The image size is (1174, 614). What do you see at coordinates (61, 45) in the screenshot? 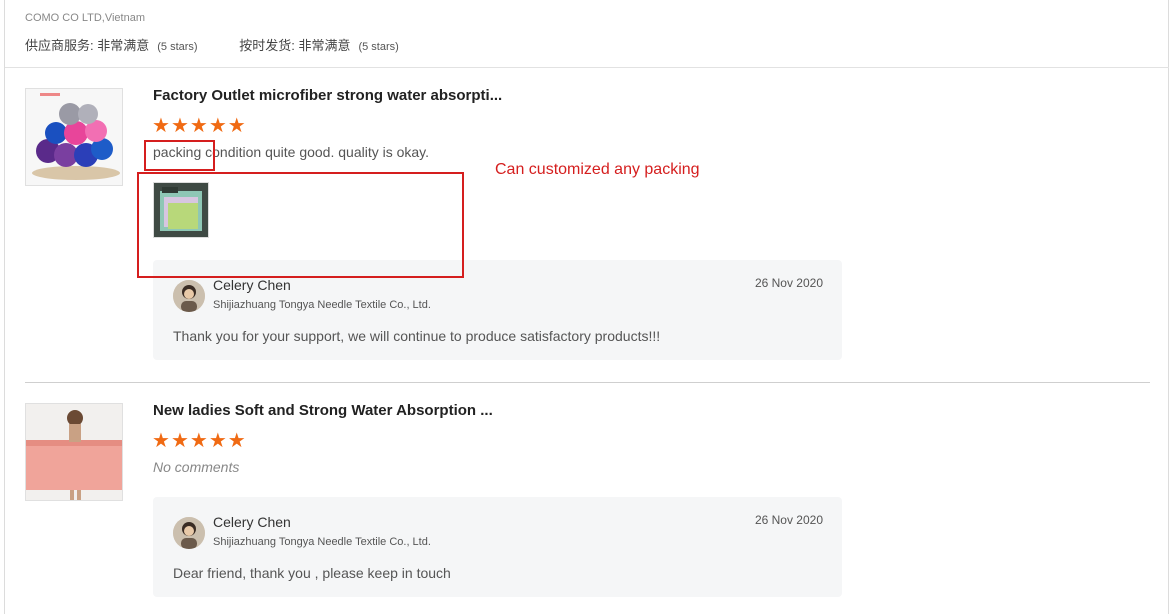
I see `service-label: 供应商服务:` at bounding box center [61, 45].